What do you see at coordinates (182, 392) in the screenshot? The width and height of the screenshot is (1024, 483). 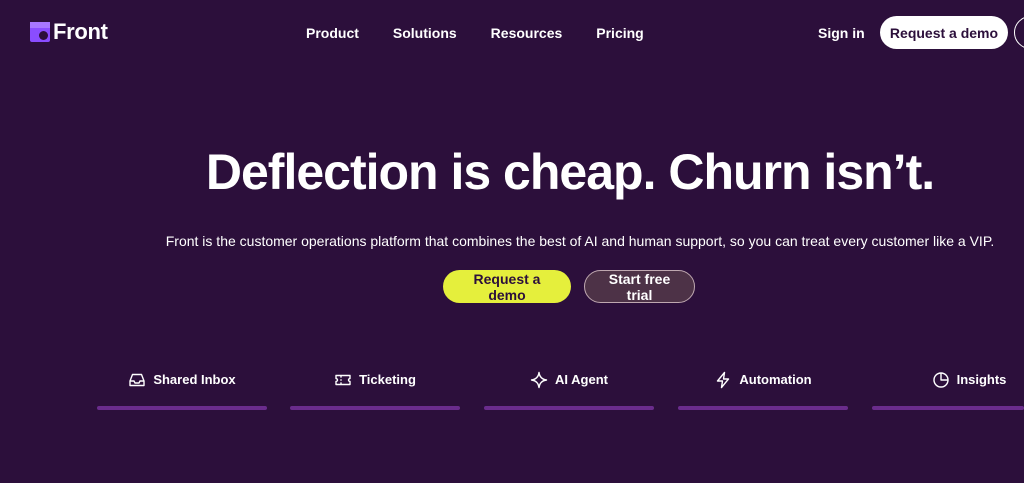 I see `tab-shared-inbox: Shared Inbox` at bounding box center [182, 392].